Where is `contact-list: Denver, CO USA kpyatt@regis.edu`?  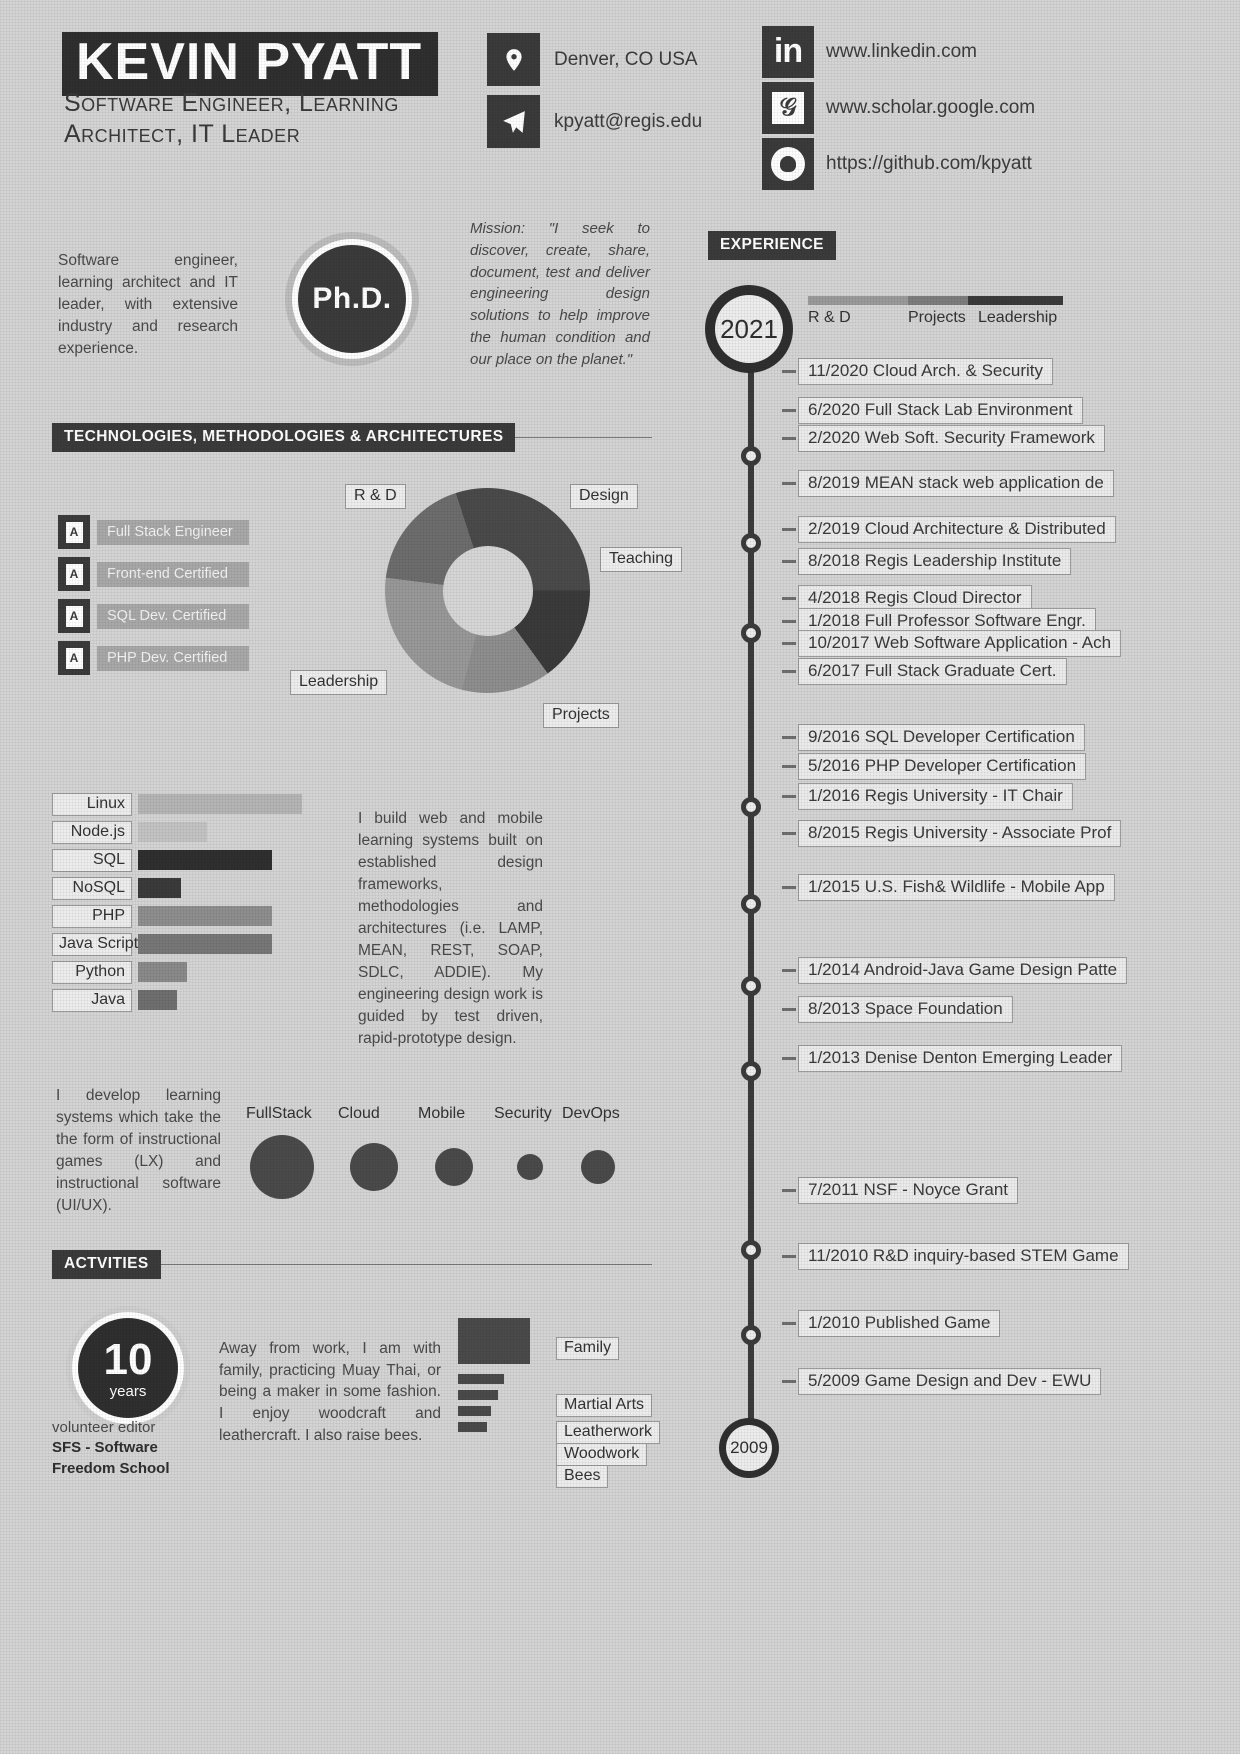
contact-list: Denver, CO USA kpyatt@regis.edu is located at coordinates (594, 95).